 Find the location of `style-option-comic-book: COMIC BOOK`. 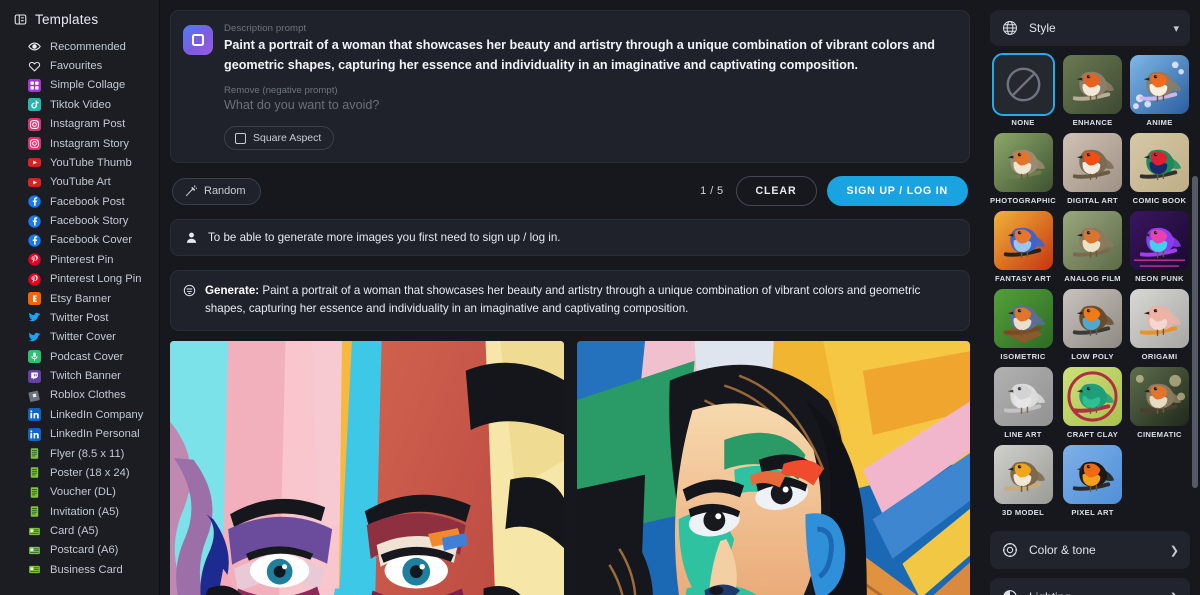

style-option-comic-book: COMIC BOOK is located at coordinates (1159, 169).